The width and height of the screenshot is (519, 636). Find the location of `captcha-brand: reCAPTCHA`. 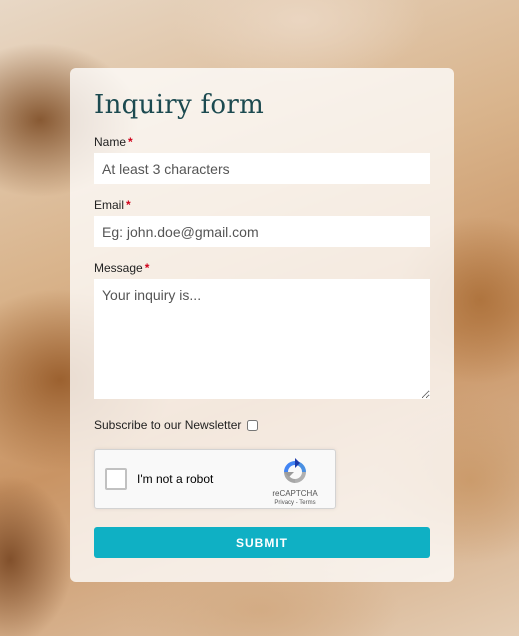

captcha-brand: reCAPTCHA is located at coordinates (295, 493).